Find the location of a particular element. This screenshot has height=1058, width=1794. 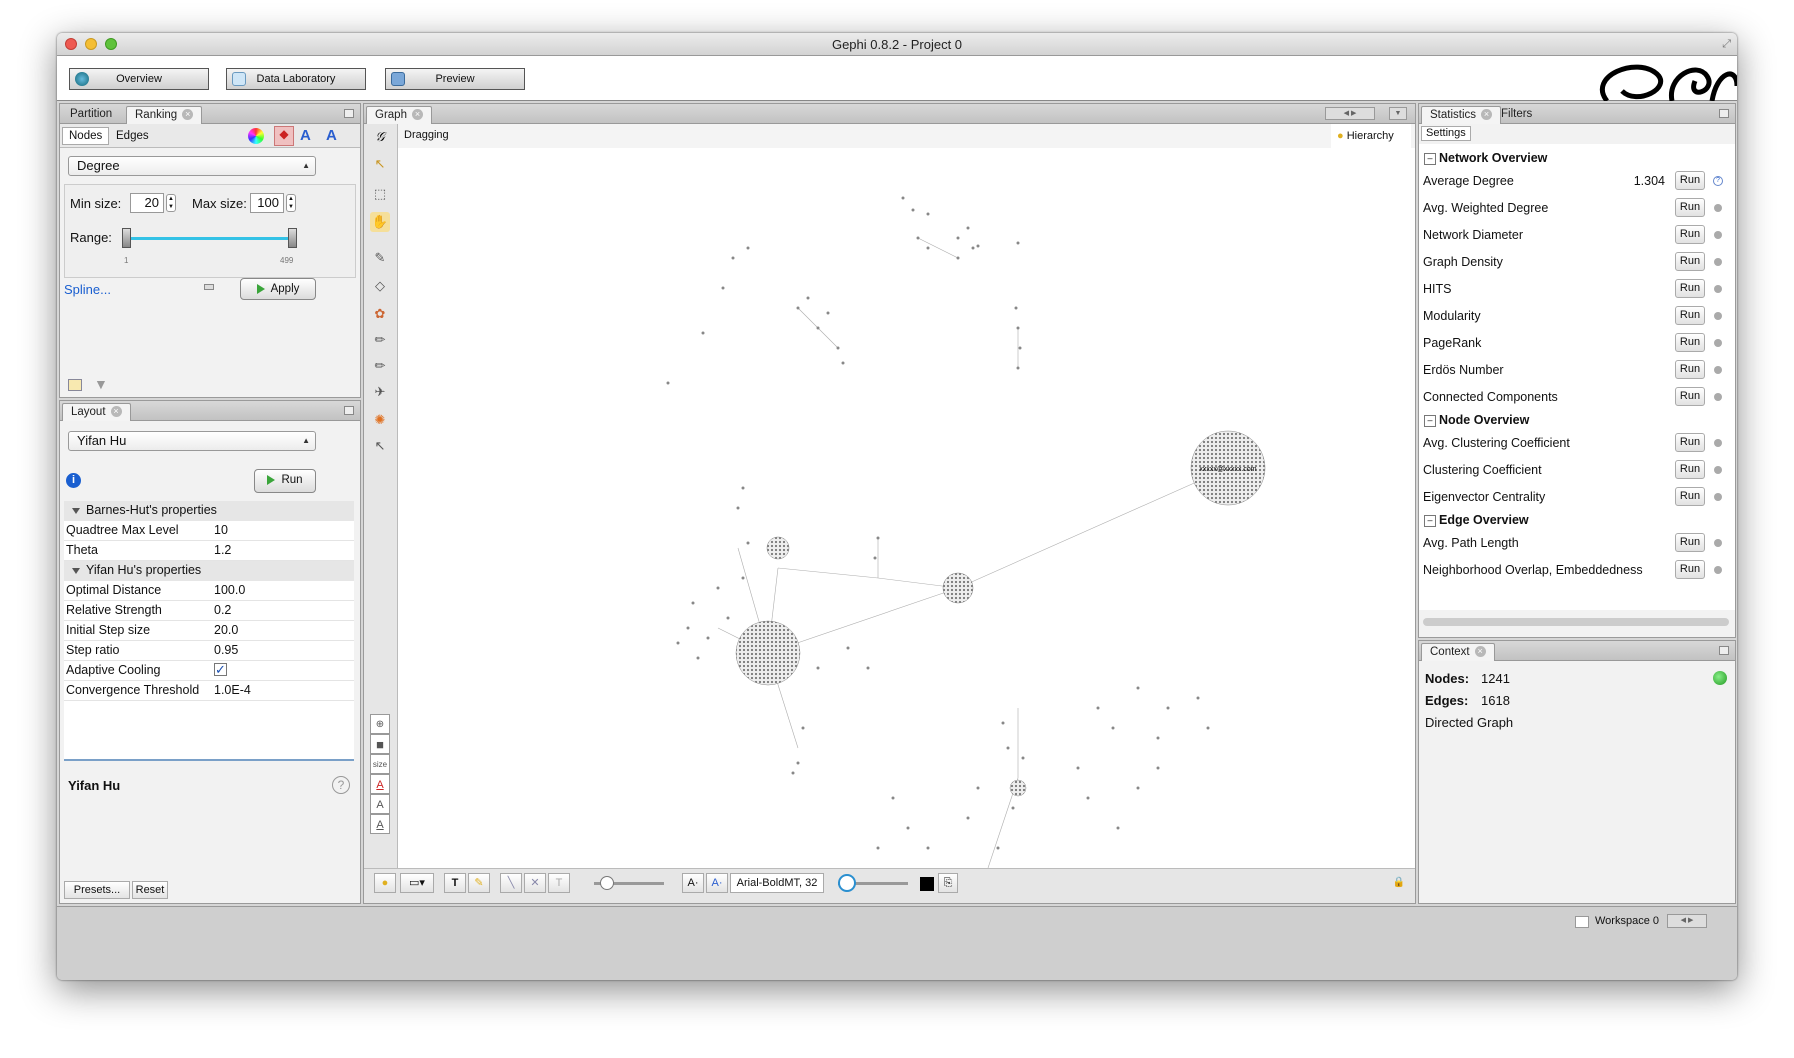

rectangle-select-icon: ⬚ is located at coordinates (380, 194).